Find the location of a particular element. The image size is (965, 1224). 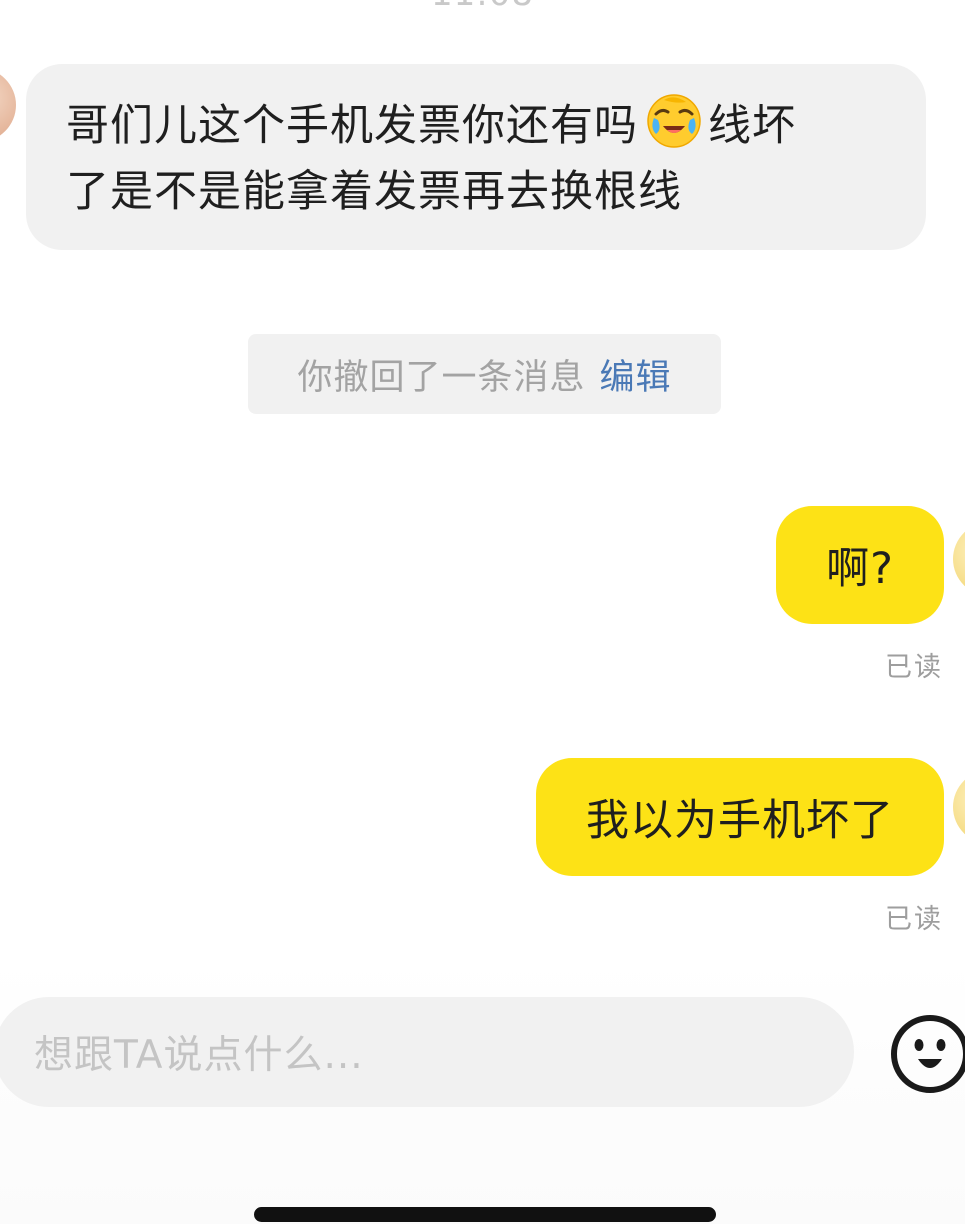

incoming-message-bubble: 哥们儿这个手机发票你还有吗 线坏 了是不是能拿着发票再去换根线 is located at coordinates (476, 157).